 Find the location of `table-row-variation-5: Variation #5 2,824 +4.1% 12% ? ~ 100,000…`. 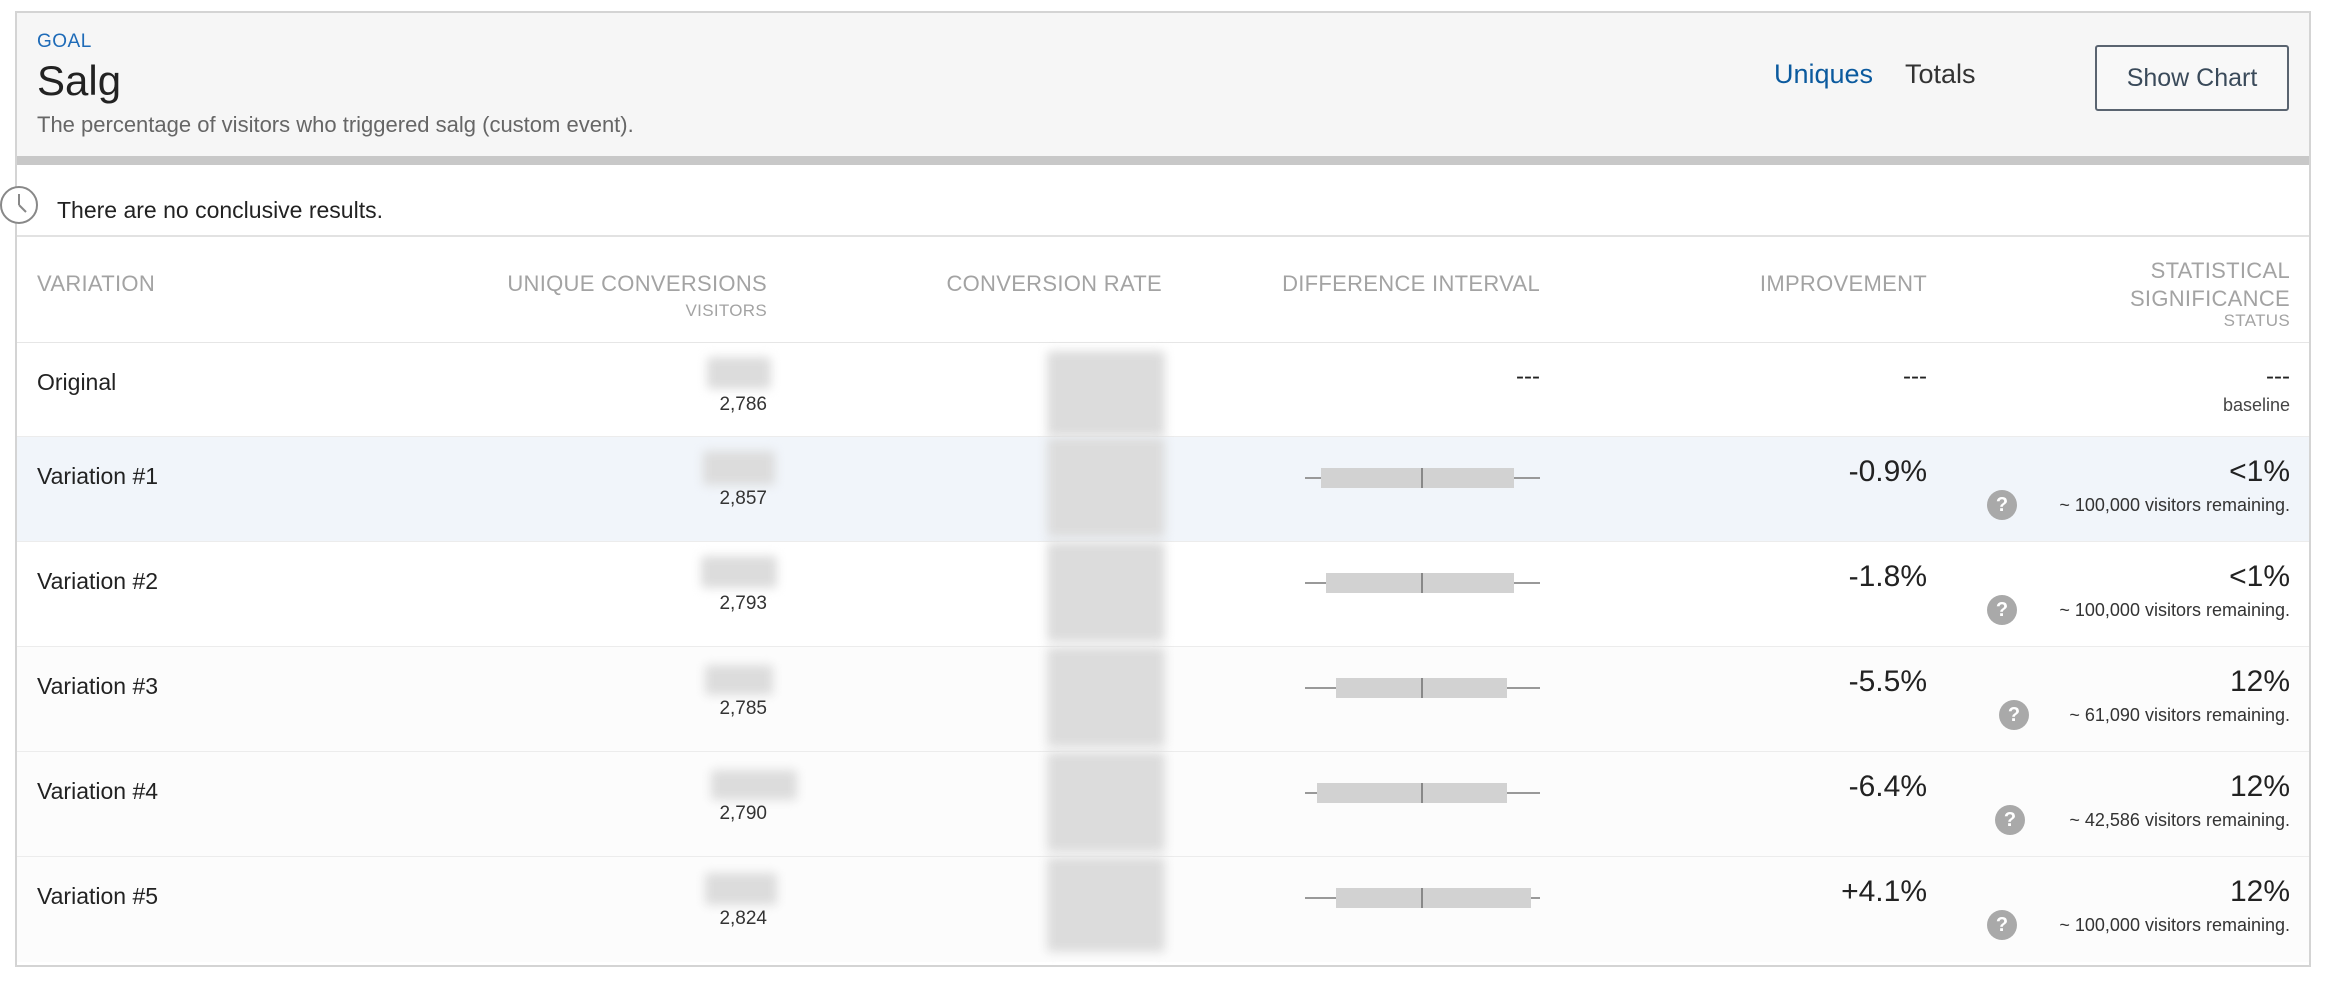

table-row-variation-5: Variation #5 2,824 +4.1% 12% ? ~ 100,000… is located at coordinates (1163, 909).